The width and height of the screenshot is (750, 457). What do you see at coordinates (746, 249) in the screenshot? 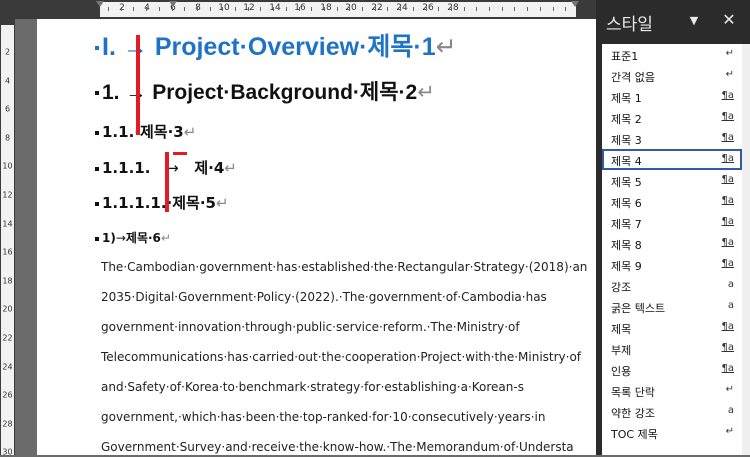
I see `scrollbar` at bounding box center [746, 249].